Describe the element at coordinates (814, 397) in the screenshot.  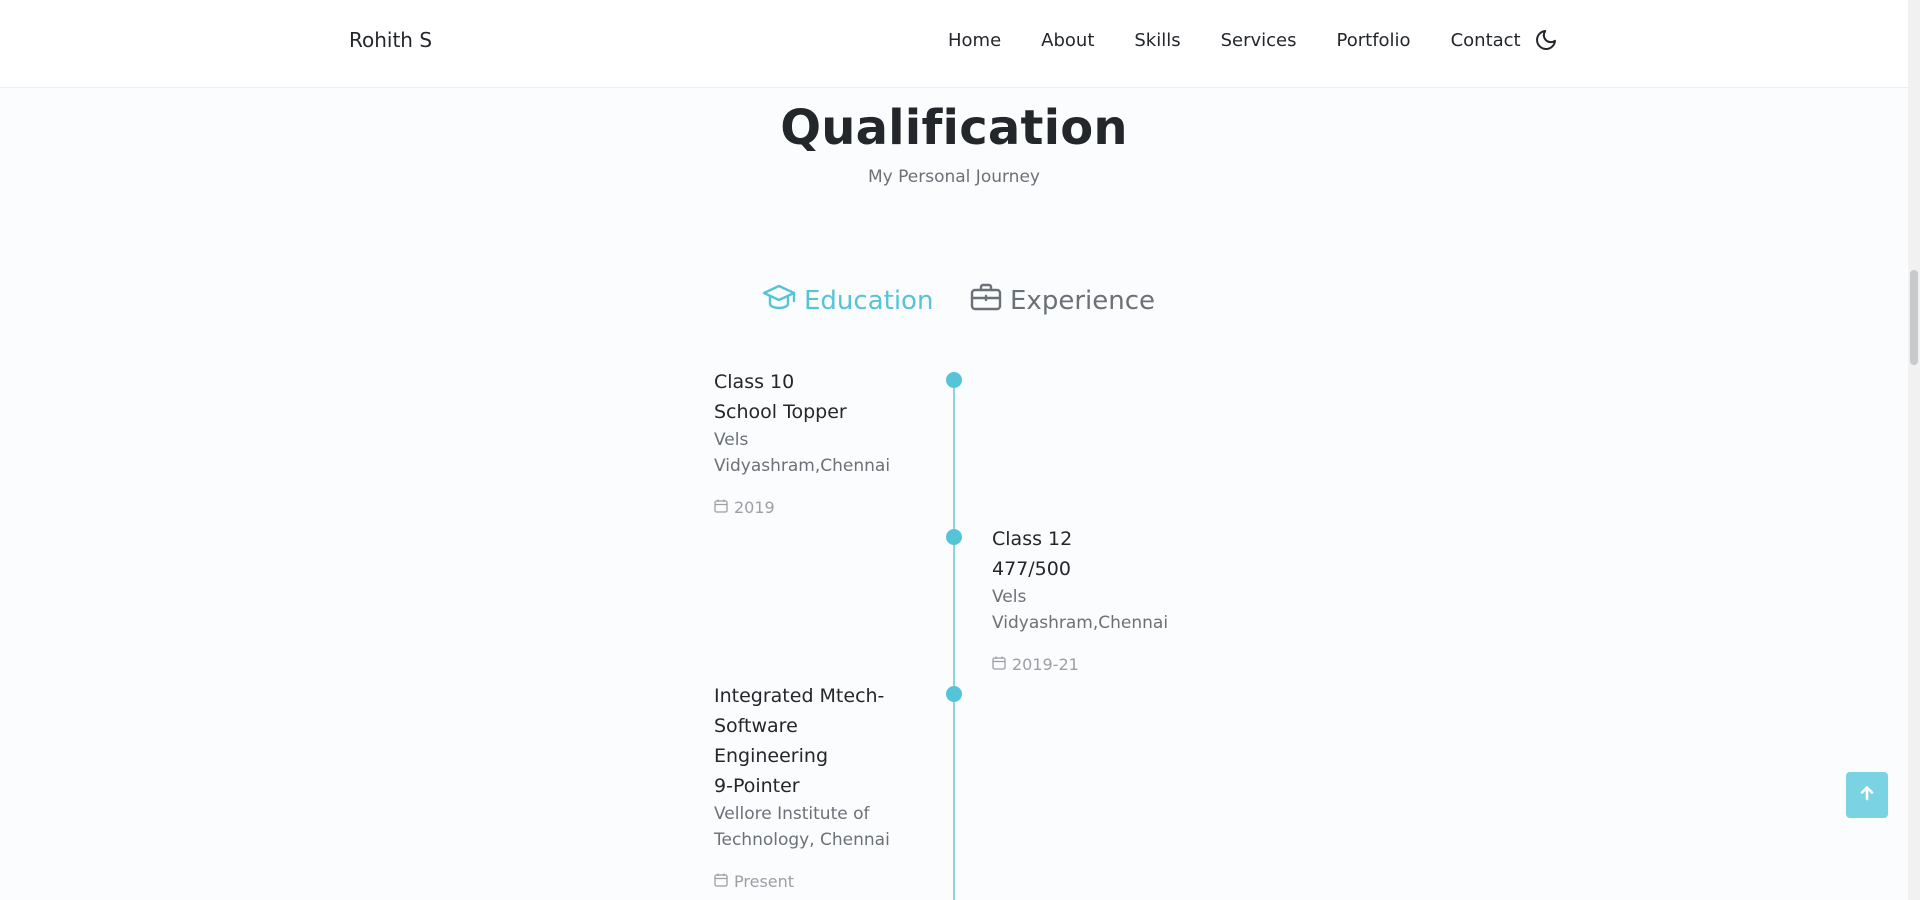
I see `entry-title: Class 10 School Topper` at that location.